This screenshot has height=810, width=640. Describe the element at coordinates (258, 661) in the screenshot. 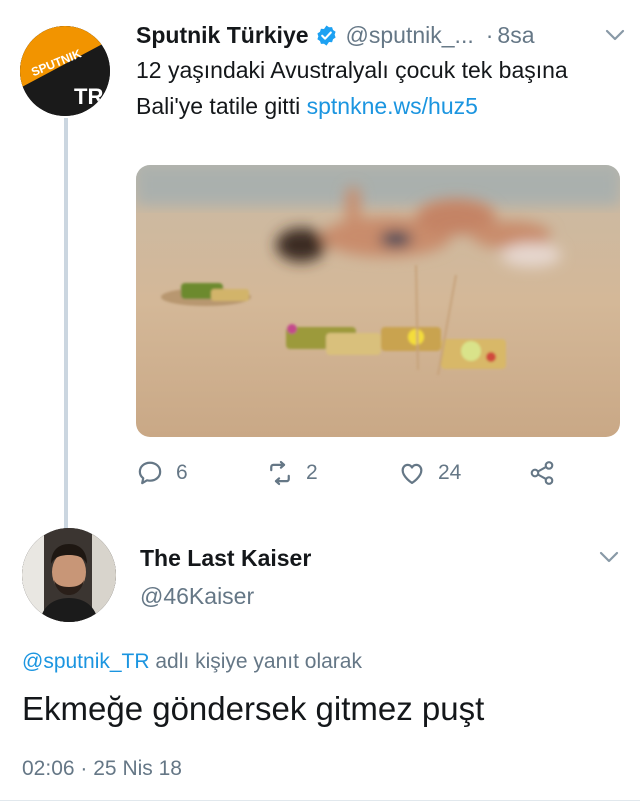

I see `reply-context-text: adlı kişiye yanıt olarak` at that location.